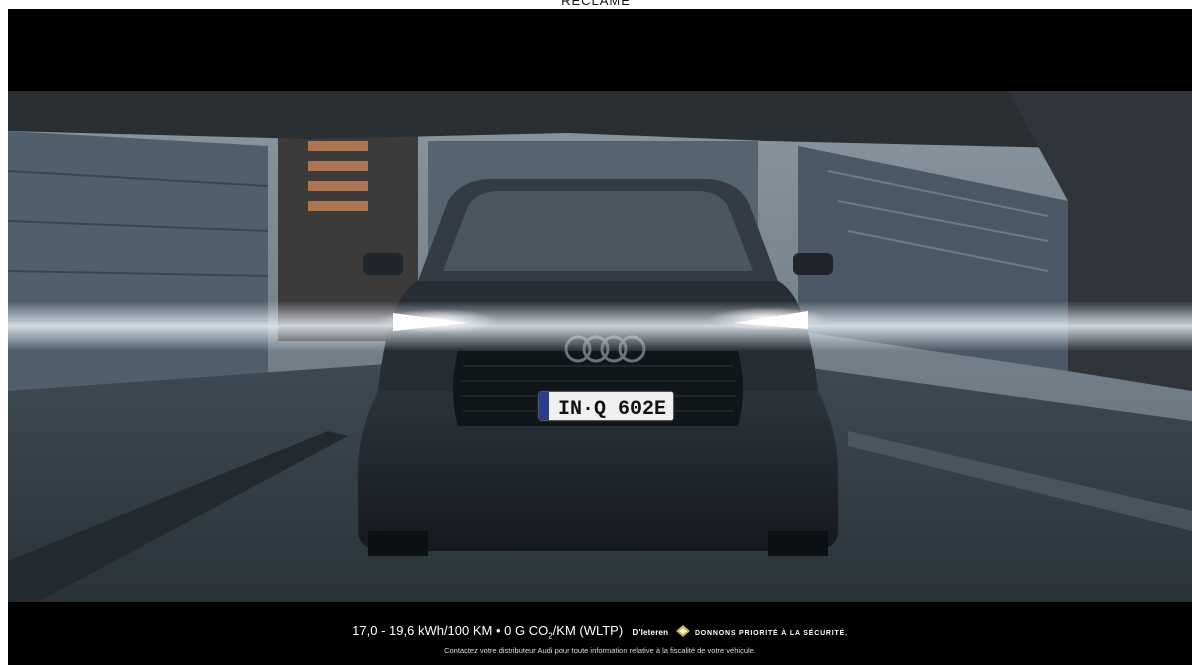  What do you see at coordinates (450, 630) in the screenshot?
I see `spec-prefix: 17,0 - 19,6 kWh/100 KM • 0 G CO` at bounding box center [450, 630].